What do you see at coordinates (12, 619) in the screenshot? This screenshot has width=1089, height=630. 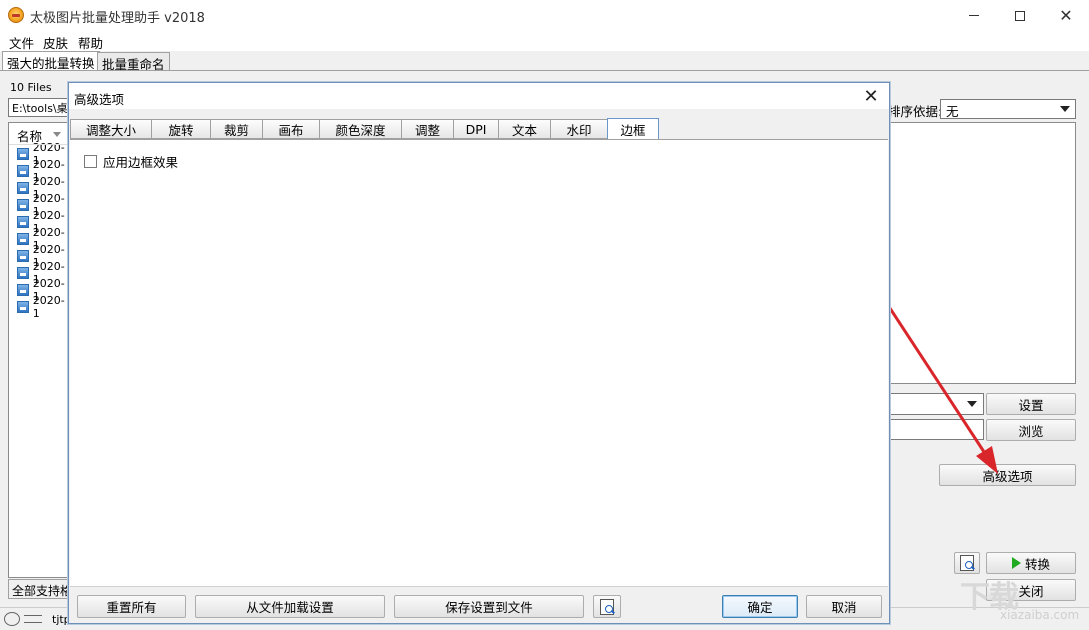 I see `status-clock-icon` at bounding box center [12, 619].